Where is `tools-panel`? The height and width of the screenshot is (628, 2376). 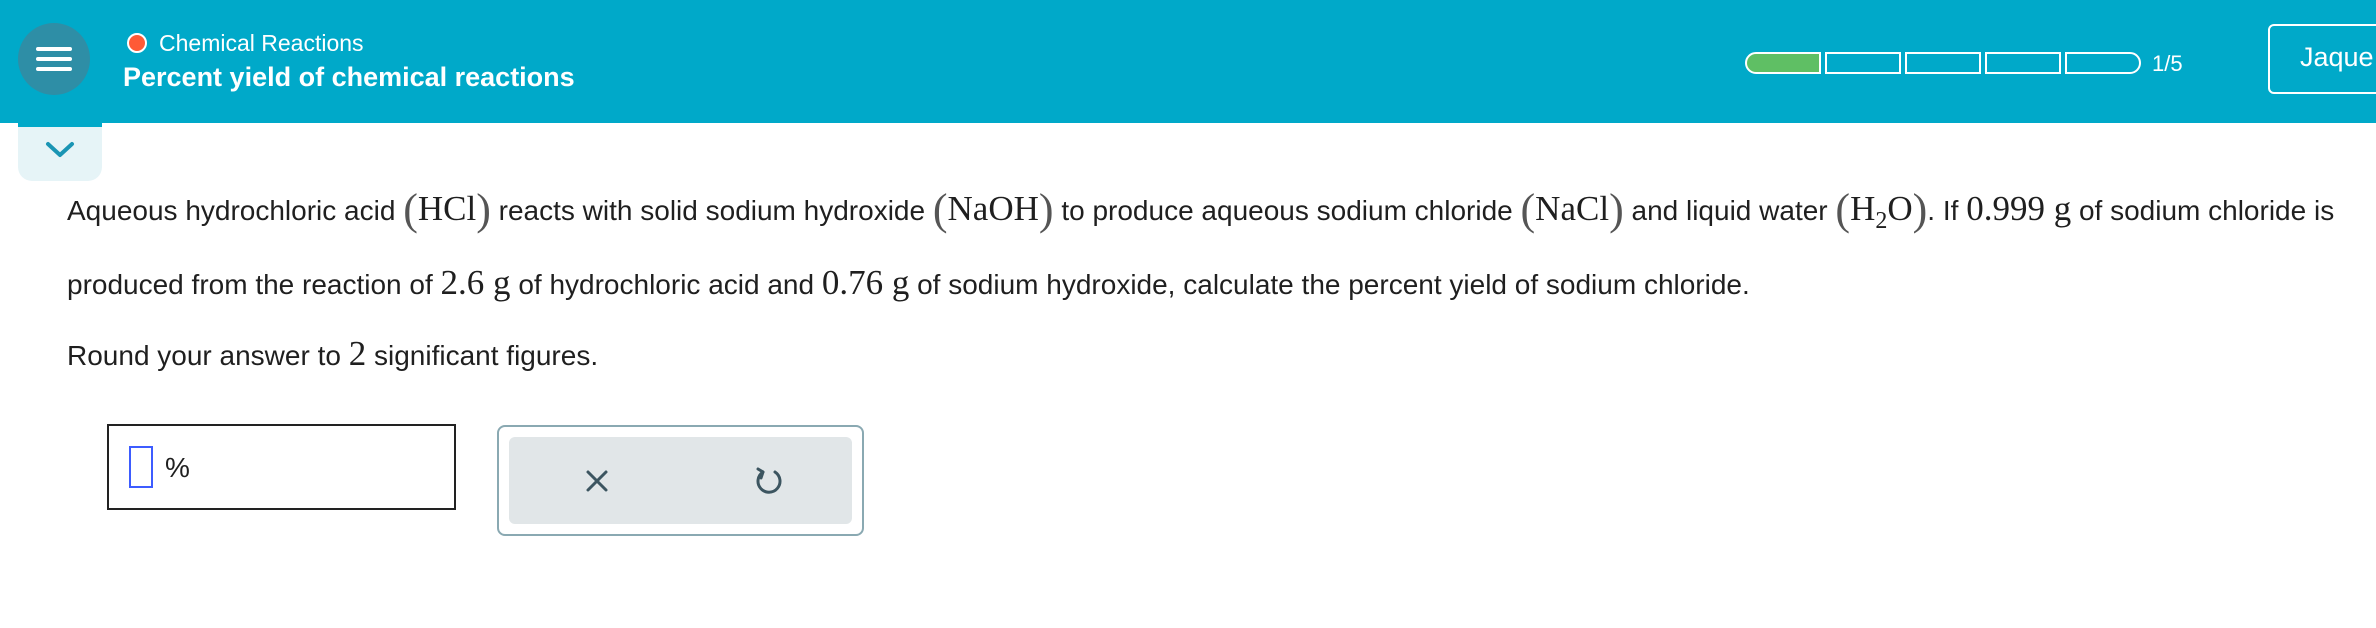
tools-panel is located at coordinates (680, 480).